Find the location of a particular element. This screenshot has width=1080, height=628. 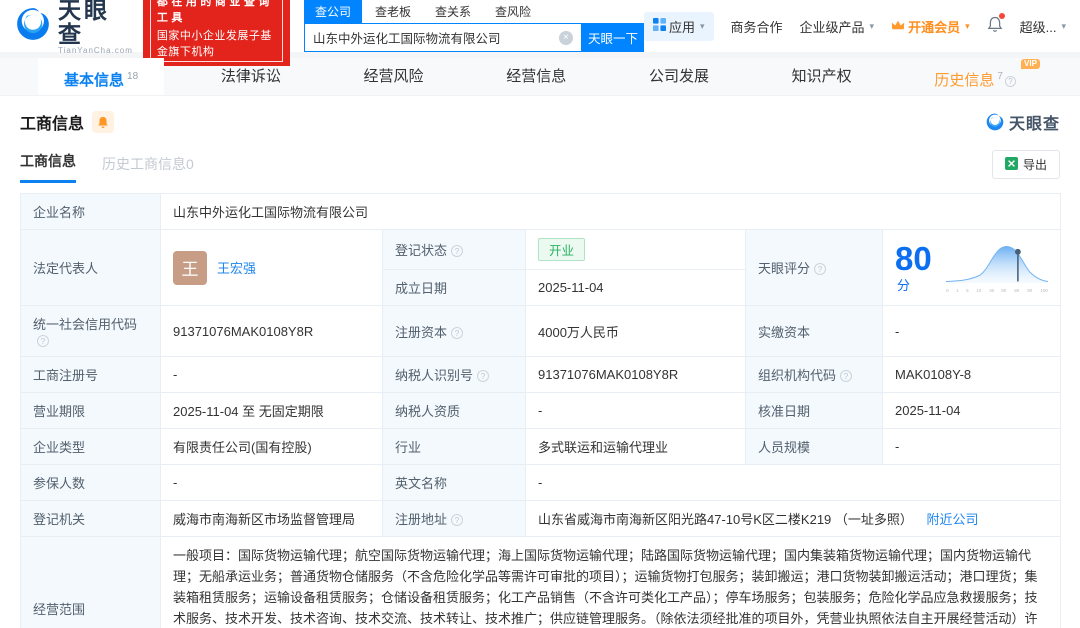

field-label: 登记状态? is located at coordinates (454, 249).